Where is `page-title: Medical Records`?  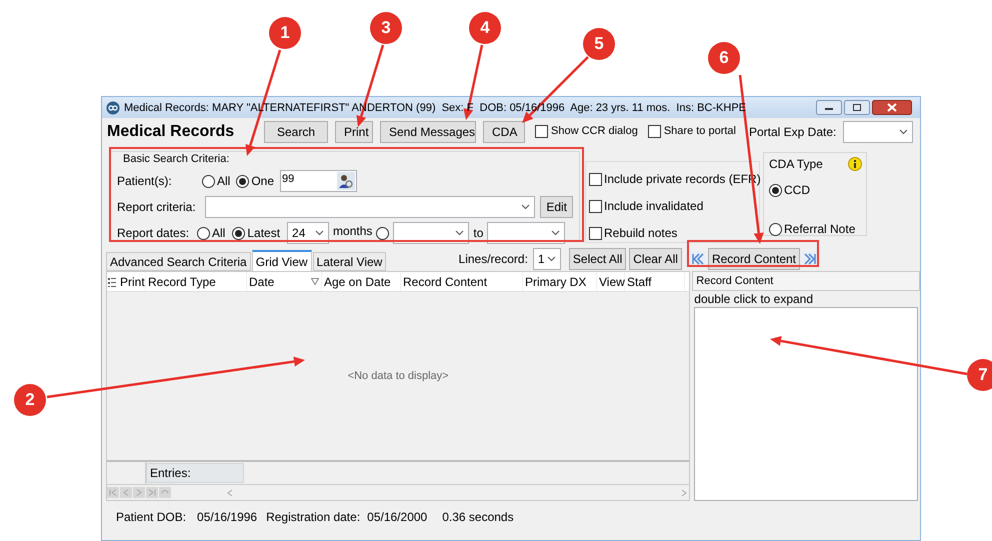
page-title: Medical Records is located at coordinates (171, 132).